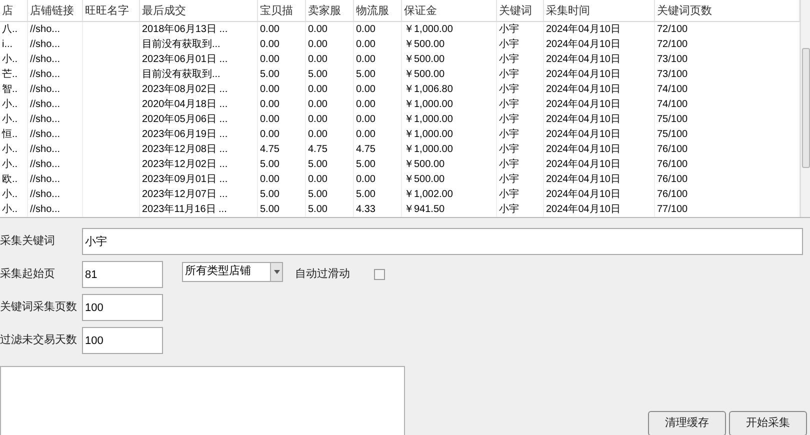  Describe the element at coordinates (599, 10) in the screenshot. I see `column-header: 采集时间` at that location.